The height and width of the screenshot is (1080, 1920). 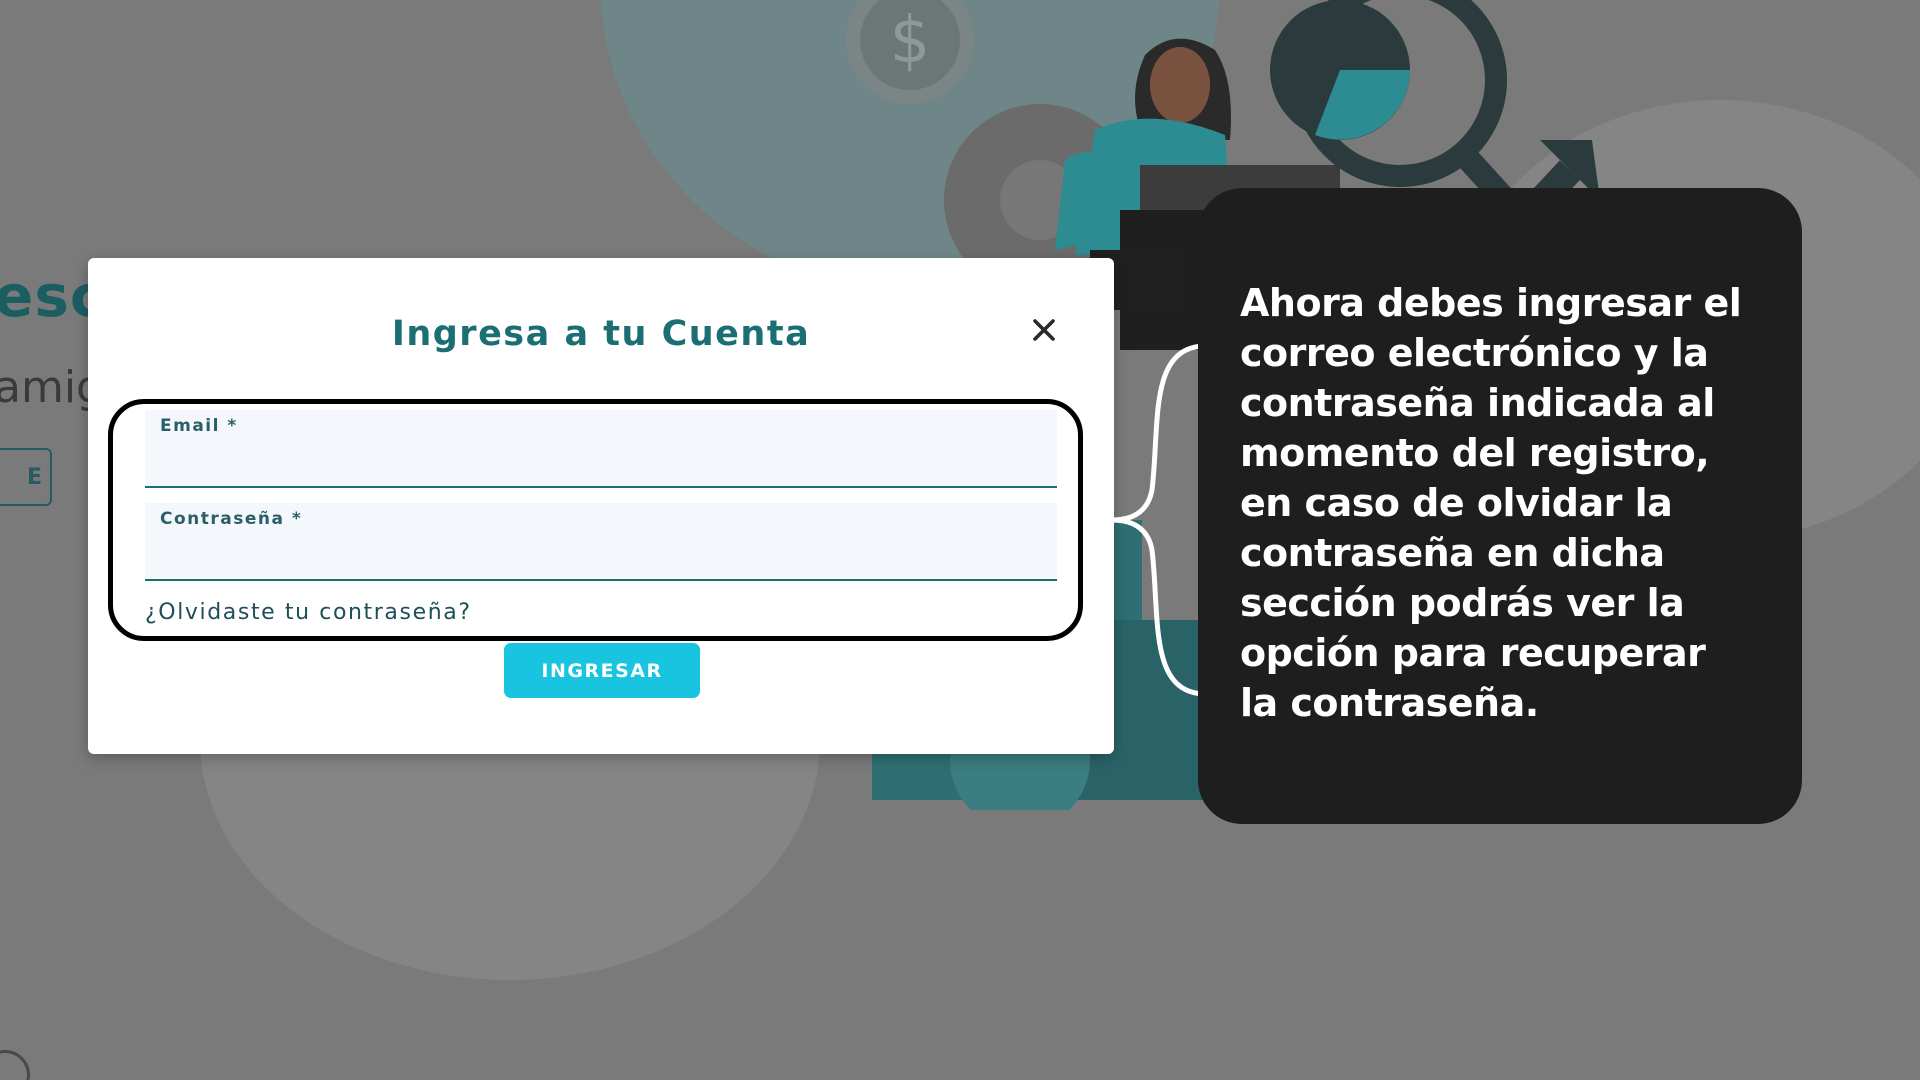 I want to click on email-field: Email *, so click(x=601, y=449).